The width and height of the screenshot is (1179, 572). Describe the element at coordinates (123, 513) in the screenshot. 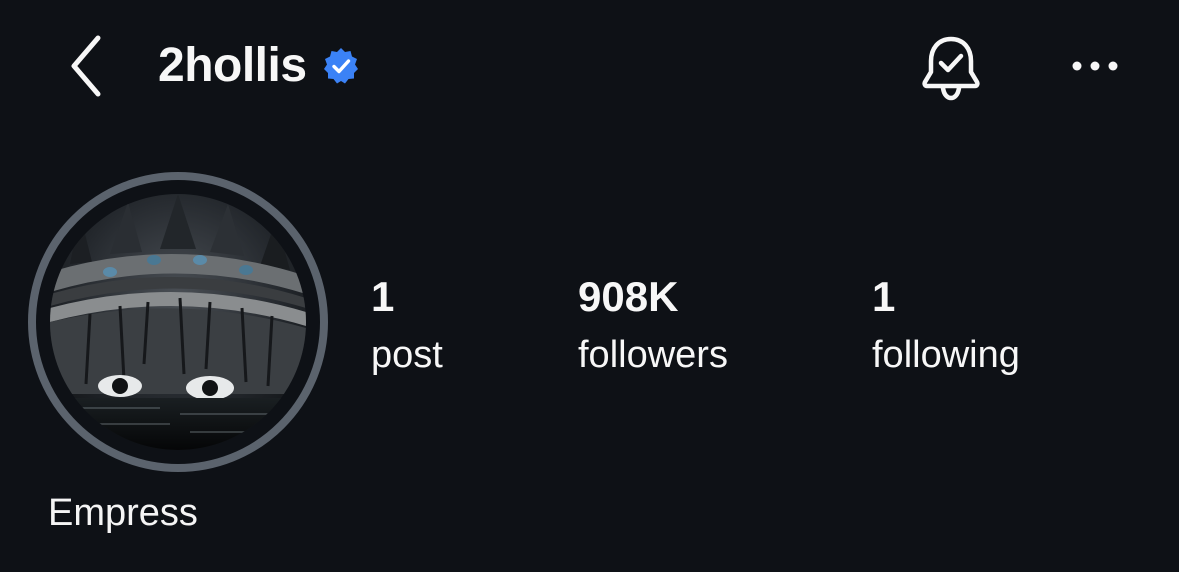

I see `display-name: Empress` at that location.